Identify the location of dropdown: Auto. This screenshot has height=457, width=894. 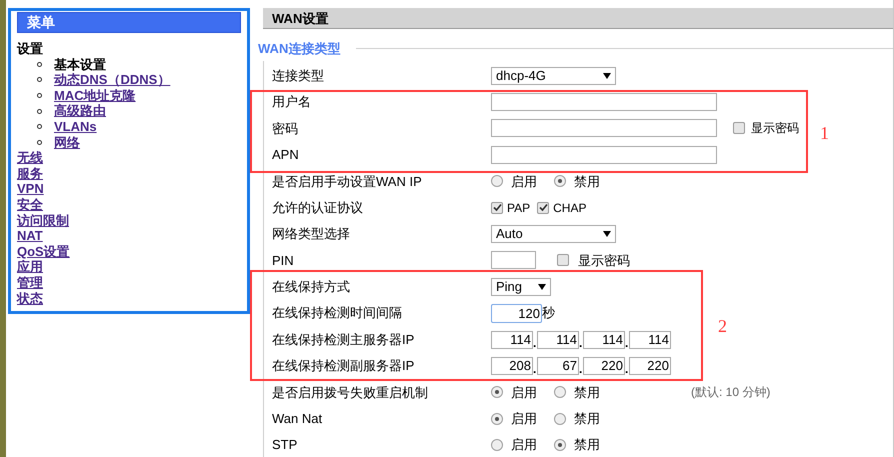
(553, 234).